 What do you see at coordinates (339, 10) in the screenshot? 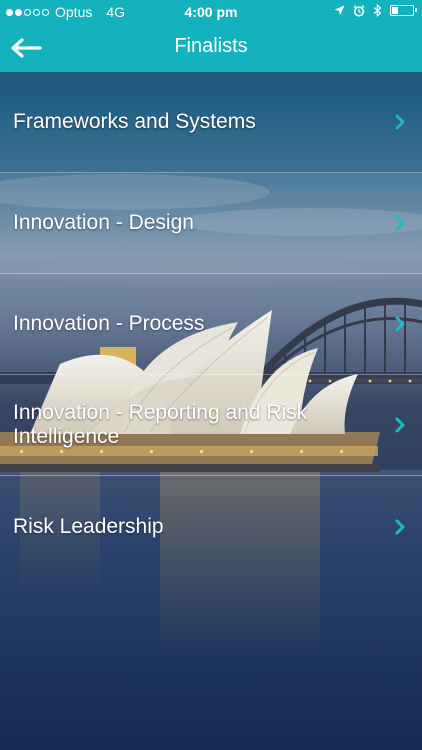
I see `location-arrow-icon` at bounding box center [339, 10].